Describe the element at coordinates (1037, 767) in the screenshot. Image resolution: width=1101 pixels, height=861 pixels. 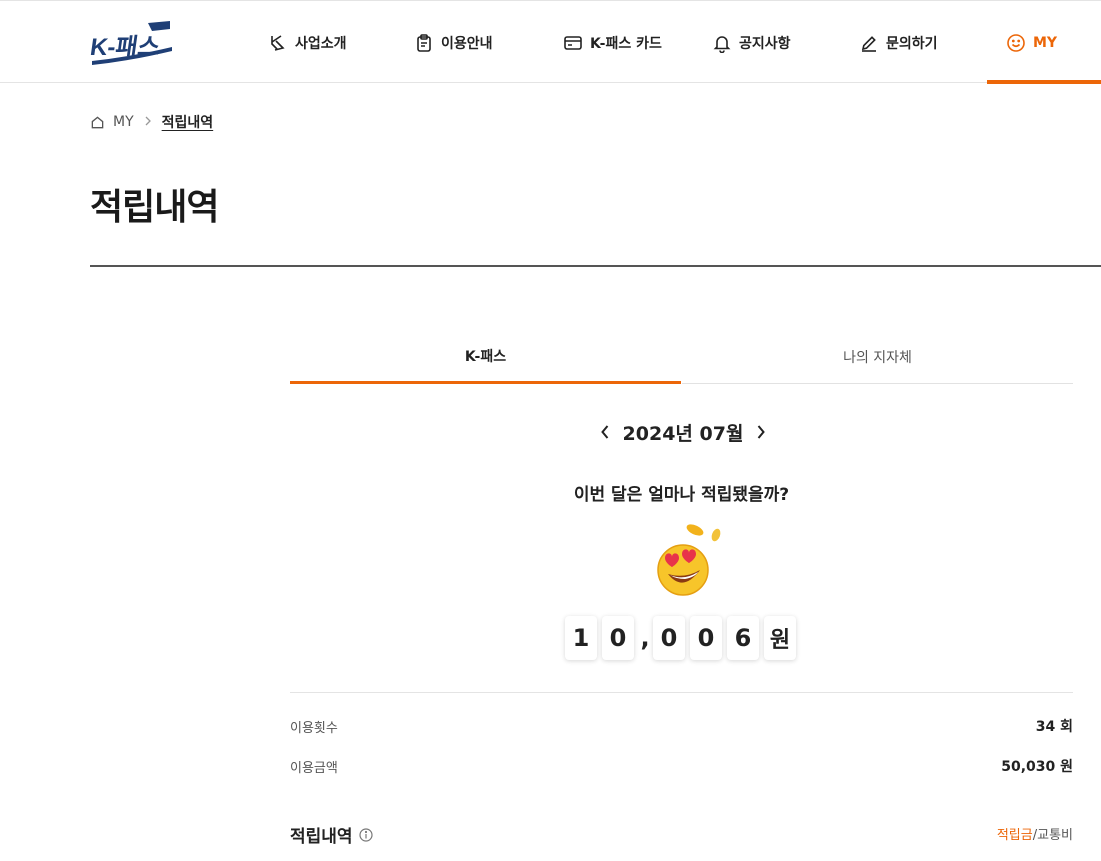
I see `stat-value: 50,030 원` at that location.